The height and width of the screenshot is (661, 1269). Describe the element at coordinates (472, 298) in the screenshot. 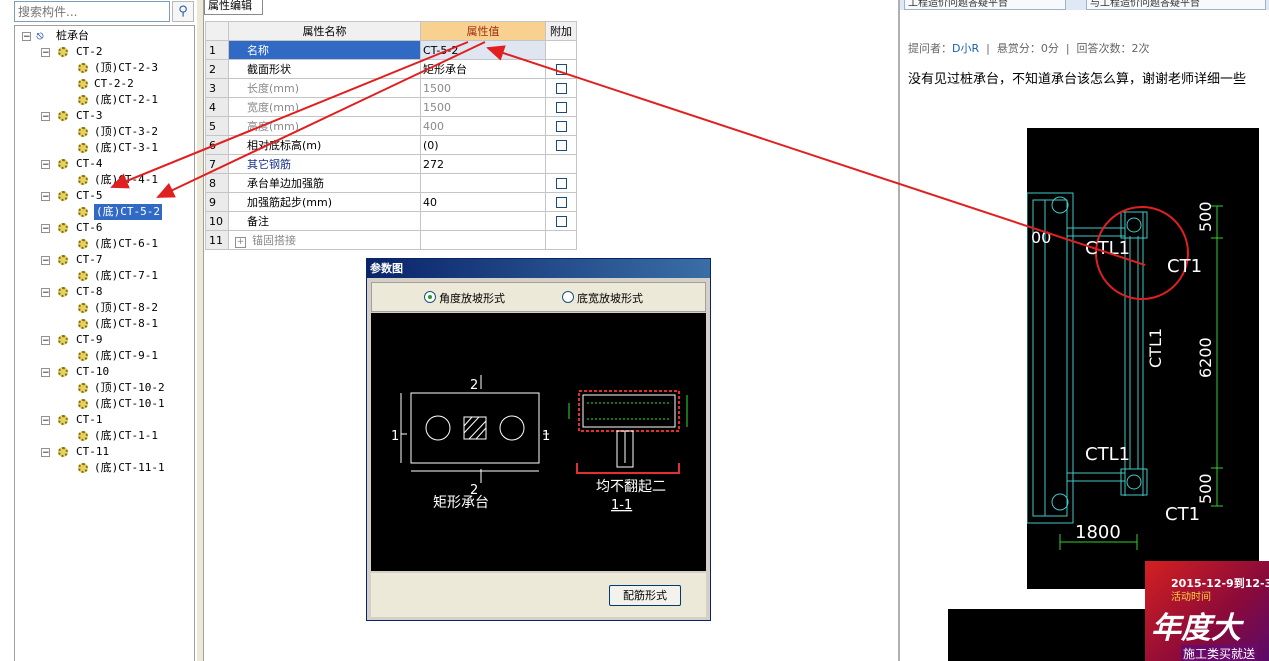

I see `angle-slope-label: 角度放坡形式` at that location.